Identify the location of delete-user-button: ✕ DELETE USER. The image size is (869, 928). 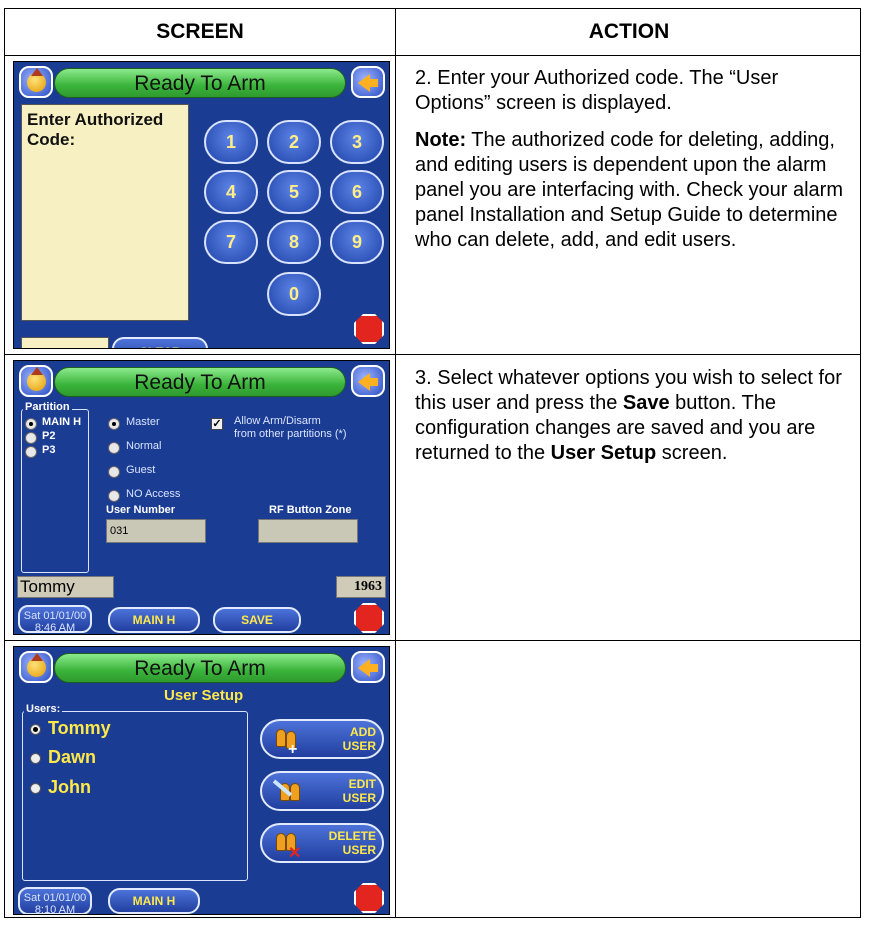
(322, 843).